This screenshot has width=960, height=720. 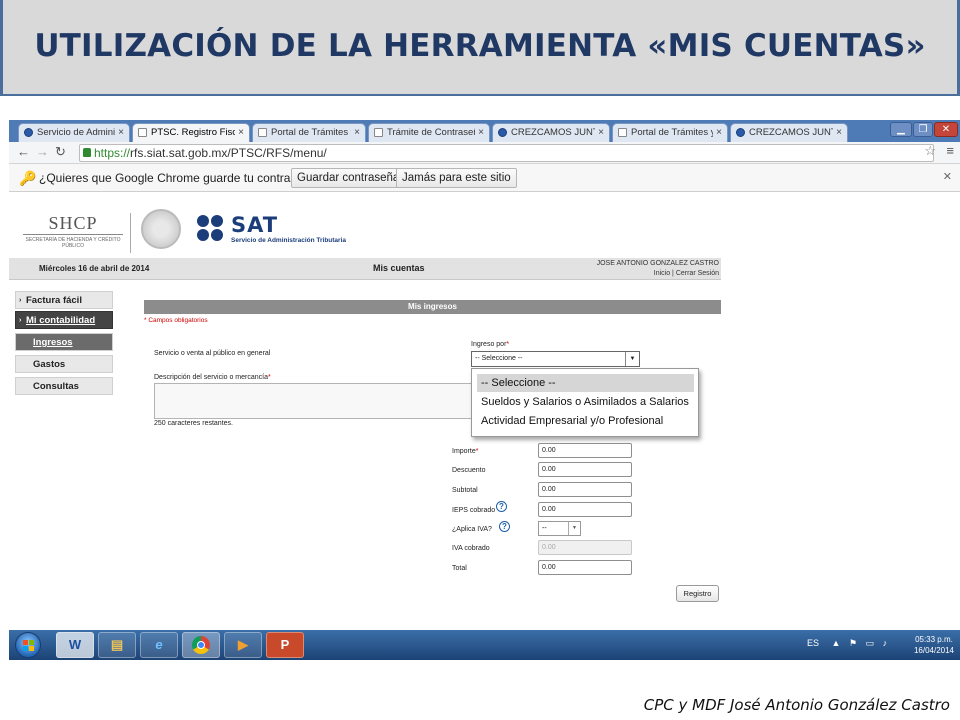 What do you see at coordinates (130, 233) in the screenshot?
I see `logo-divider` at bounding box center [130, 233].